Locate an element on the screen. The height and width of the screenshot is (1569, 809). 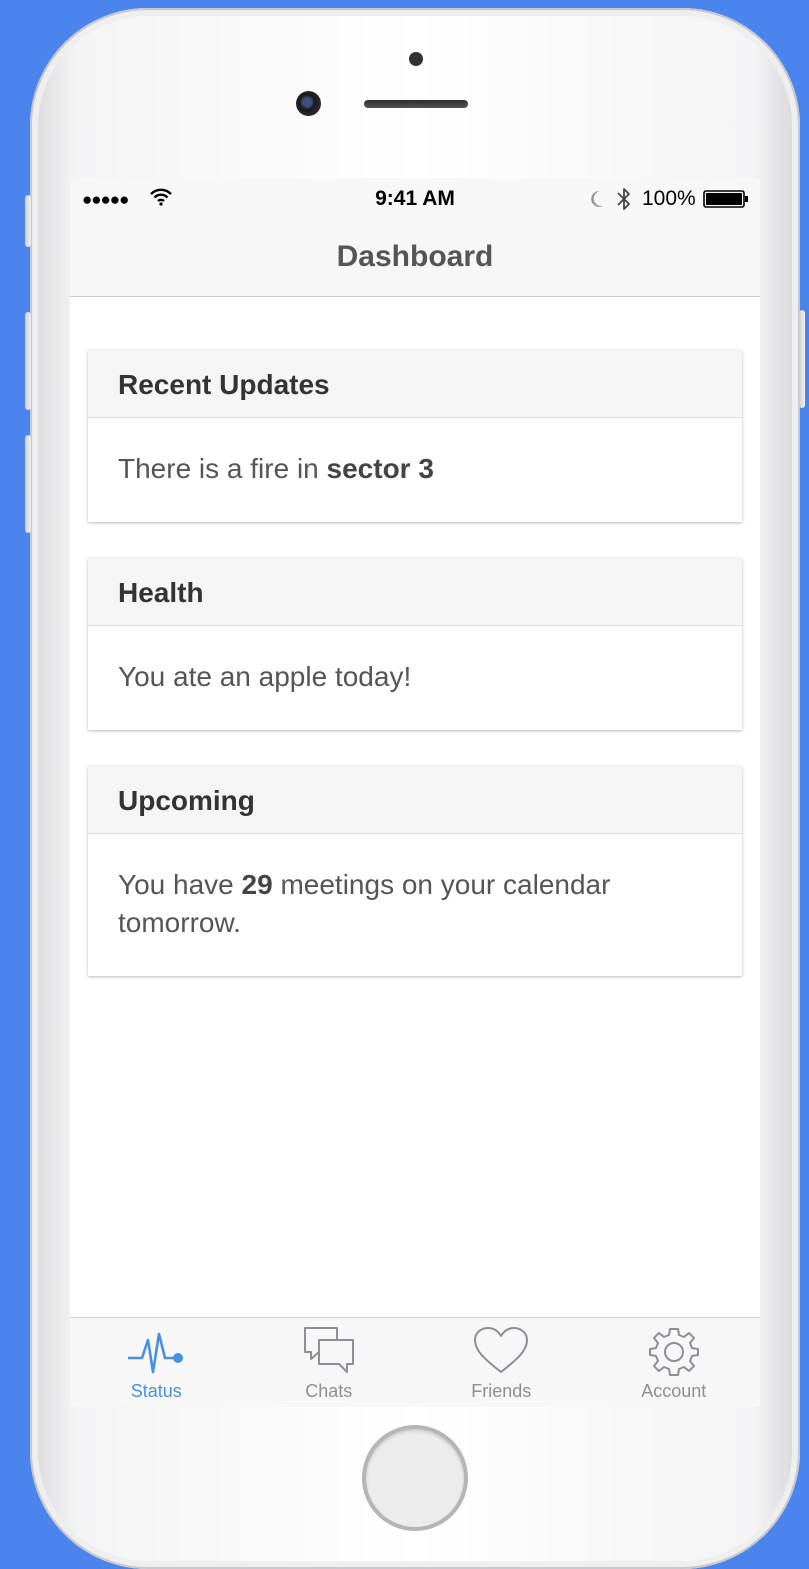
page-title: Dashboard is located at coordinates (415, 256).